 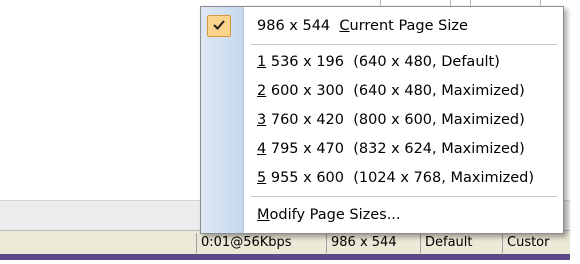 What do you see at coordinates (219, 26) in the screenshot?
I see `checkmark-icon` at bounding box center [219, 26].